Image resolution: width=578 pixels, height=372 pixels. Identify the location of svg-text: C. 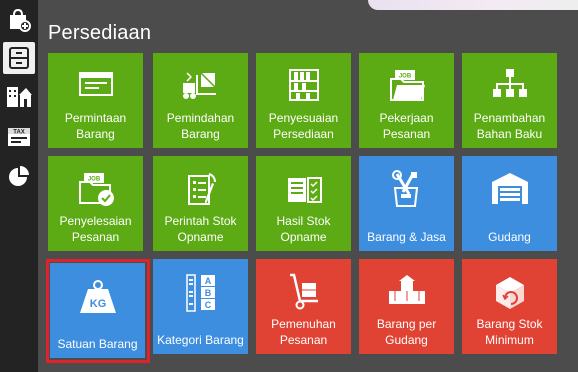
(207, 305).